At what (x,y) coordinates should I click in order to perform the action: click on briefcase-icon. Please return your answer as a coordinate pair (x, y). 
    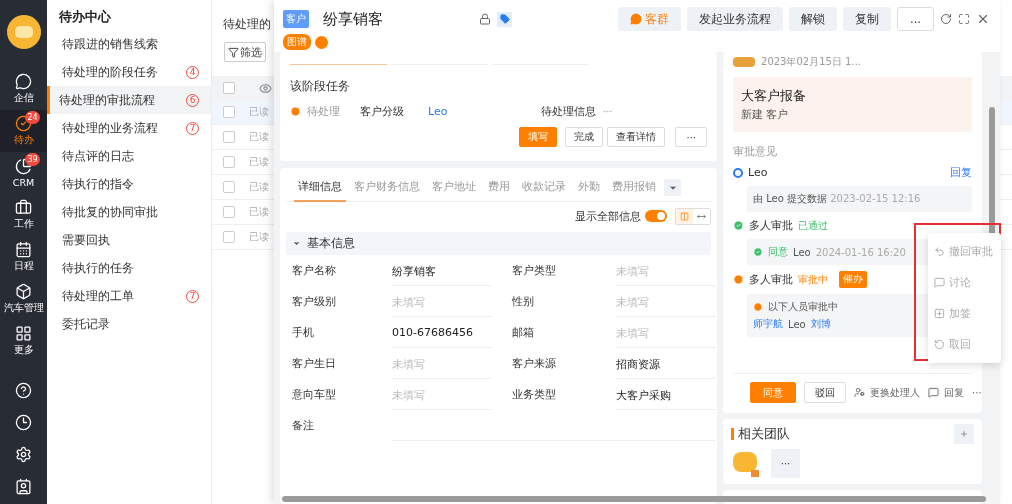
    Looking at the image, I should click on (23, 207).